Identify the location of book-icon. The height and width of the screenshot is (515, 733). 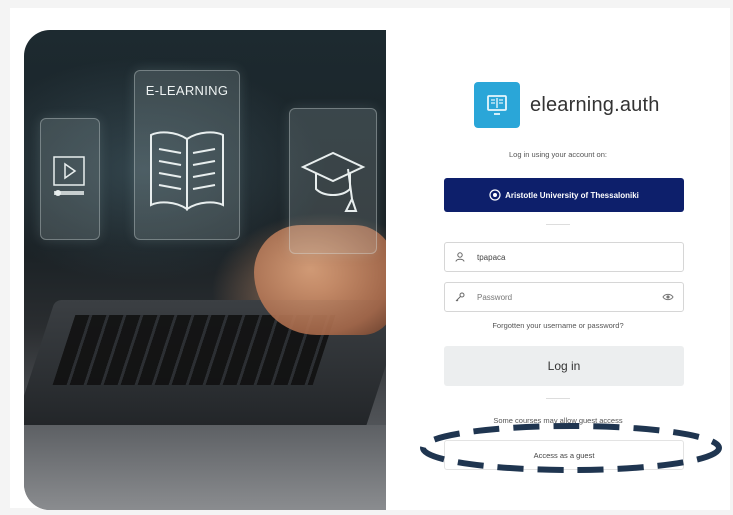
(187, 171).